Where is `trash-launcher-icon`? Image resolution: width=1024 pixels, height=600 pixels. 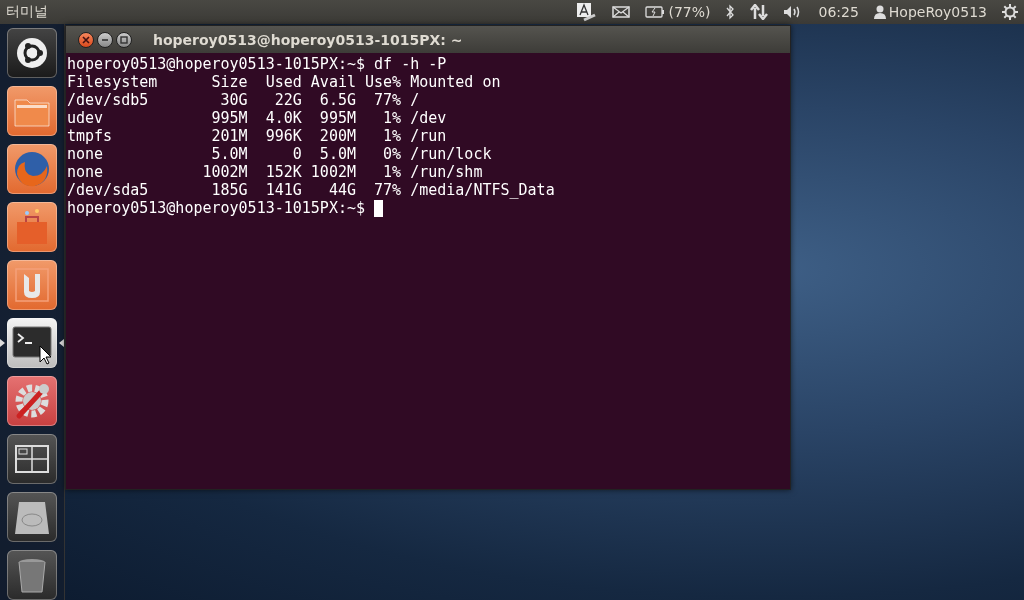
trash-launcher-icon is located at coordinates (32, 575).